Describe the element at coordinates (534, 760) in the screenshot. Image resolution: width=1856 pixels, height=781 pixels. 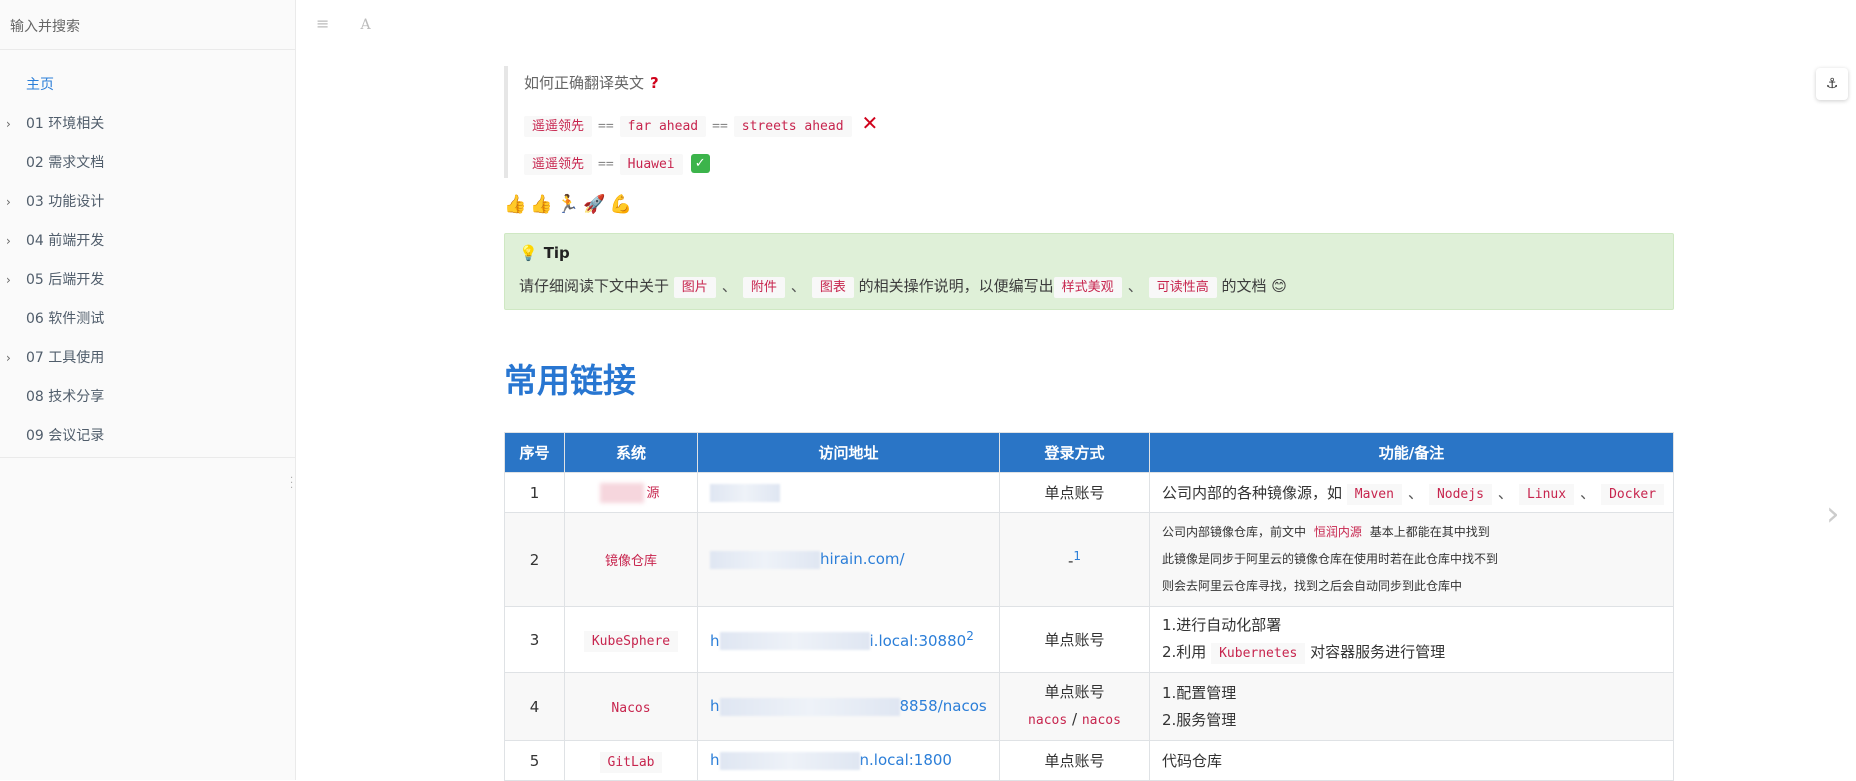
I see `cell-num: 5` at that location.